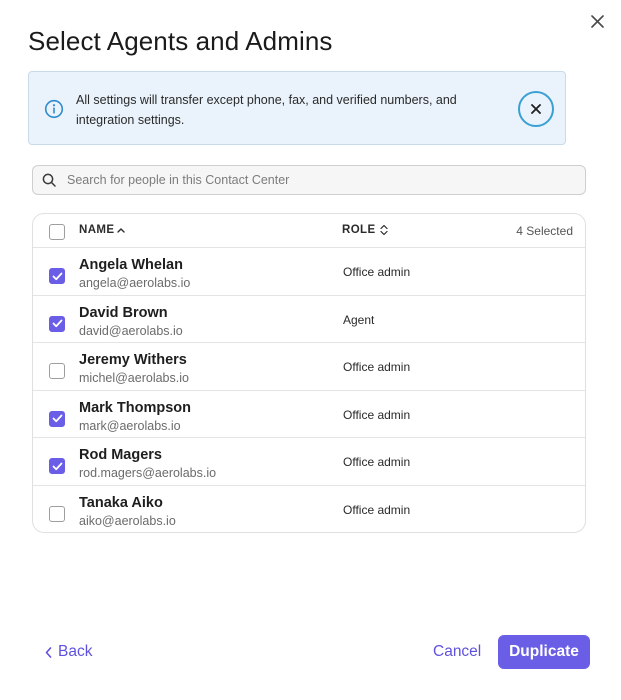  I want to click on person-email: aiko@aerolabs.io, so click(127, 520).